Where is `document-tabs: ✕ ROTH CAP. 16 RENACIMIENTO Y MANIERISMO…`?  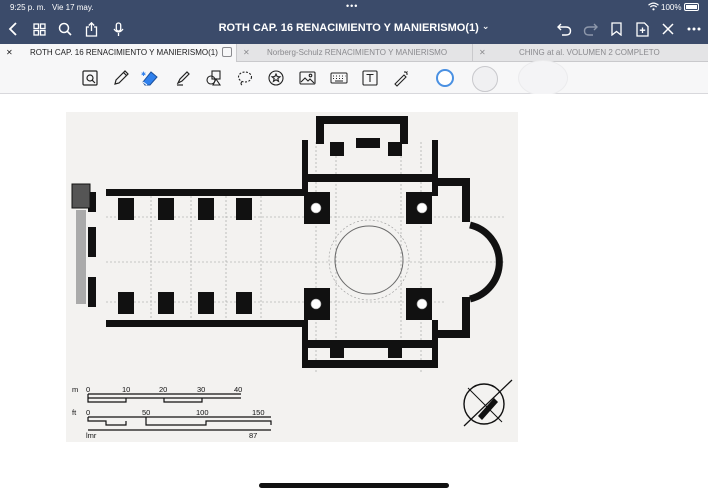 document-tabs: ✕ ROTH CAP. 16 RENACIMIENTO Y MANIERISMO… is located at coordinates (354, 53).